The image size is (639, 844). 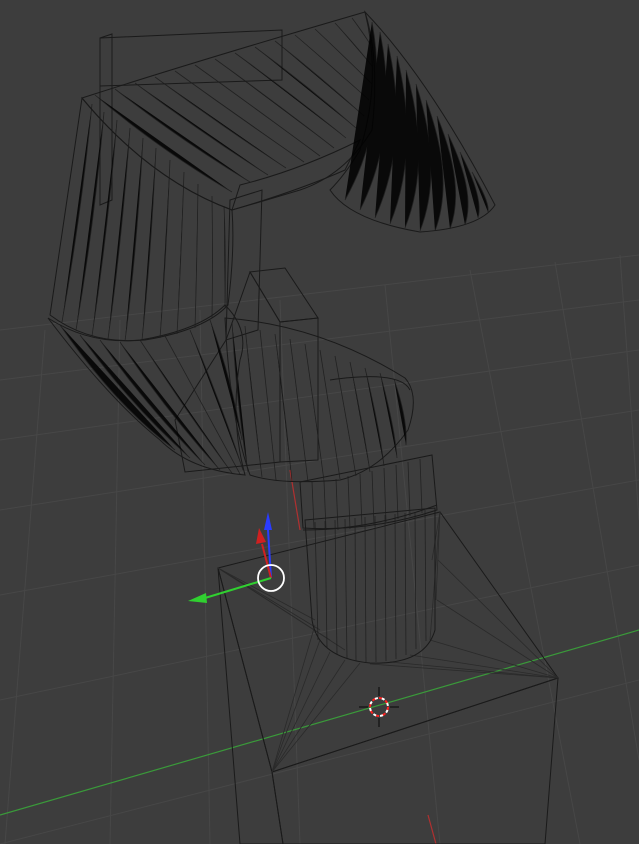 What do you see at coordinates (191, 185) in the screenshot?
I see `back-bracket` at bounding box center [191, 185].